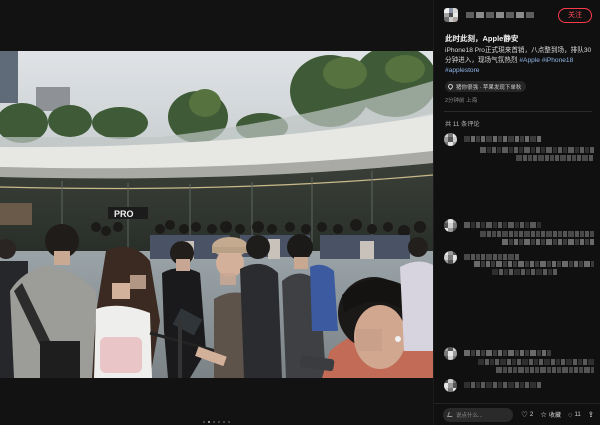 This screenshot has width=600, height=425. I want to click on image-pager, so click(216, 422).